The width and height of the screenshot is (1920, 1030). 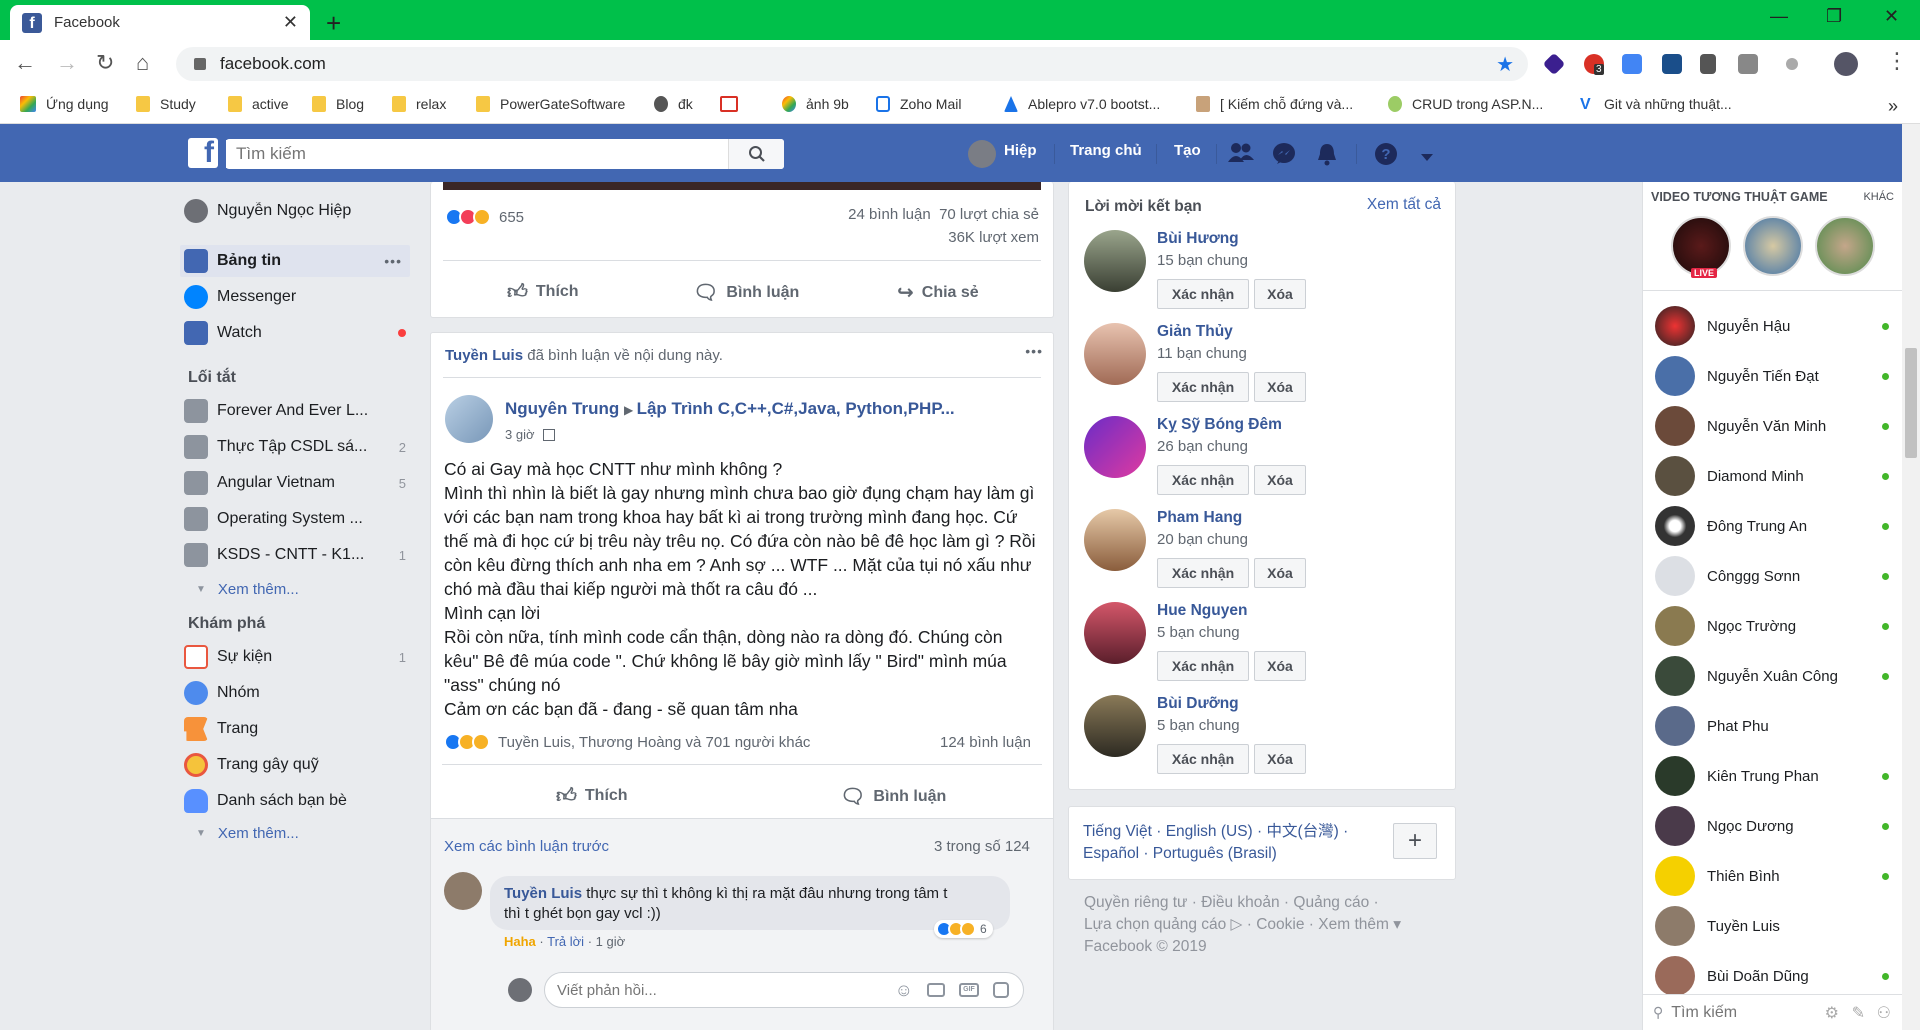 I want to click on extension-dot-icon, so click(x=1792, y=64).